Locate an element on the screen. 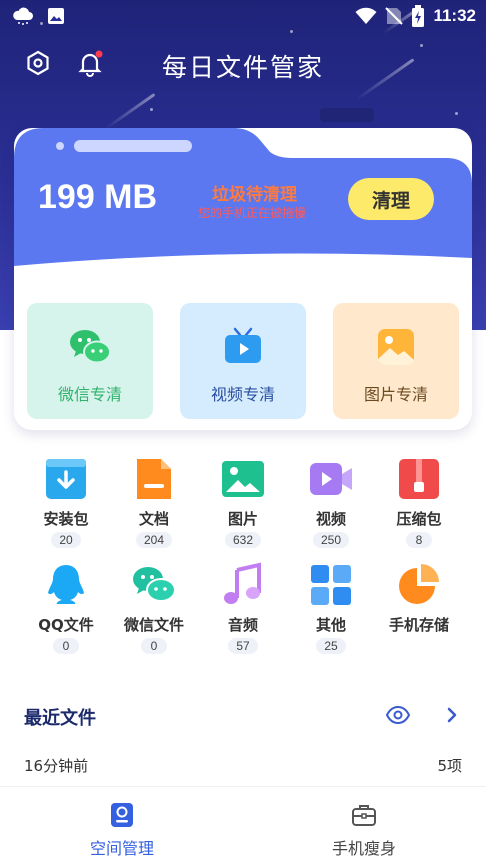 The height and width of the screenshot is (864, 486). category-count: 25 is located at coordinates (331, 646).